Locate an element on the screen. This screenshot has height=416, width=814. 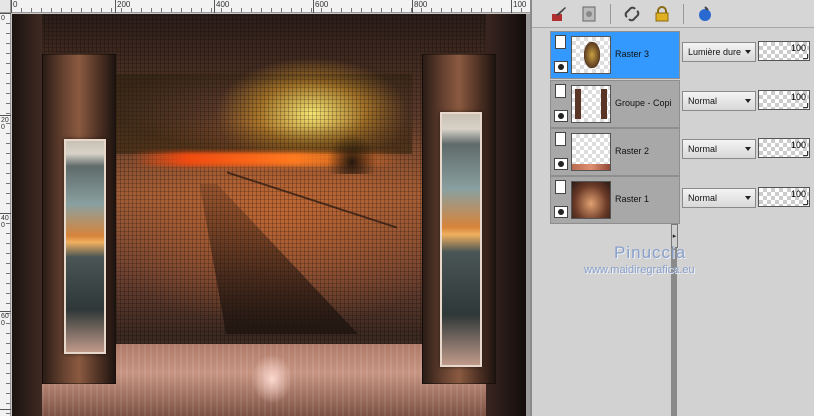
layers-toolbar is located at coordinates (673, 14).